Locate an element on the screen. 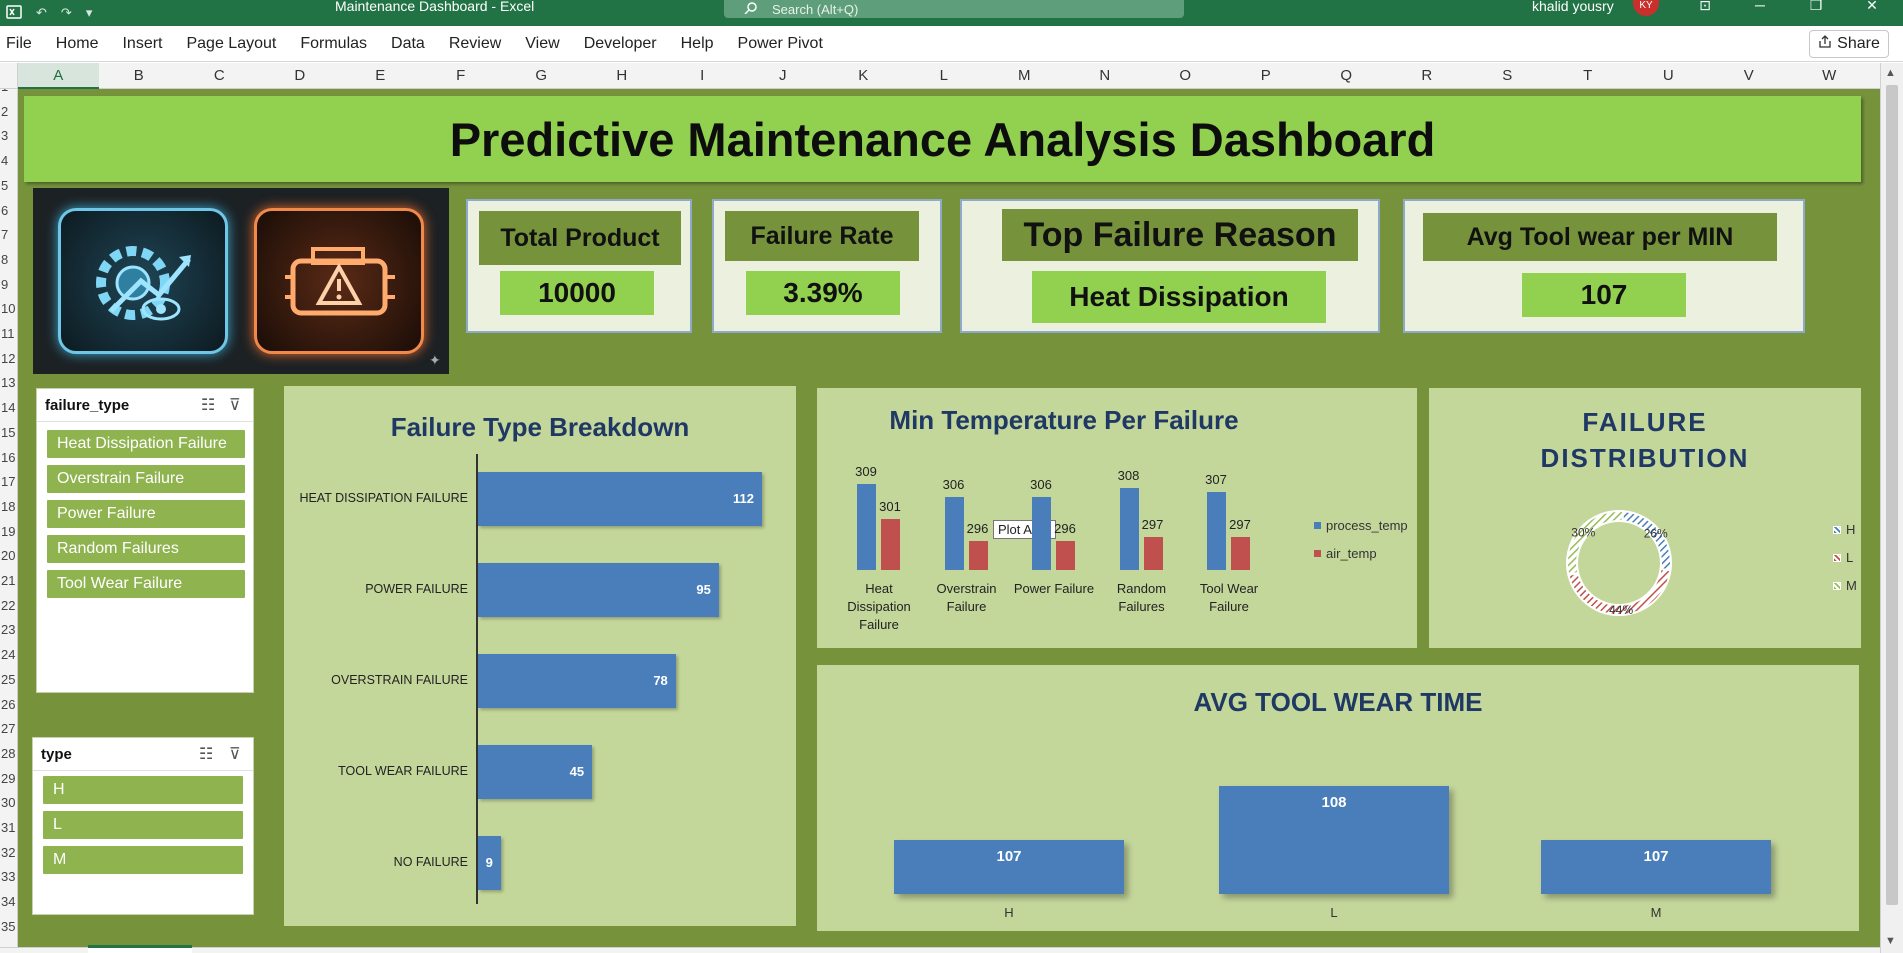 This screenshot has width=1903, height=953. failure-distribution-chart: FAILURE DISTRIBUTION 26% 44% 30% HLM is located at coordinates (1645, 518).